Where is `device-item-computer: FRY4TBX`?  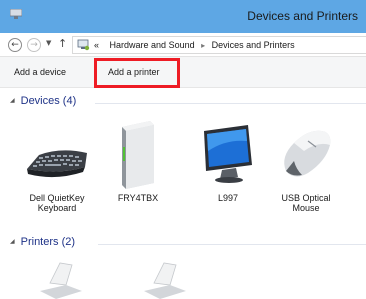
device-item-computer: FRY4TBX is located at coordinates (138, 172).